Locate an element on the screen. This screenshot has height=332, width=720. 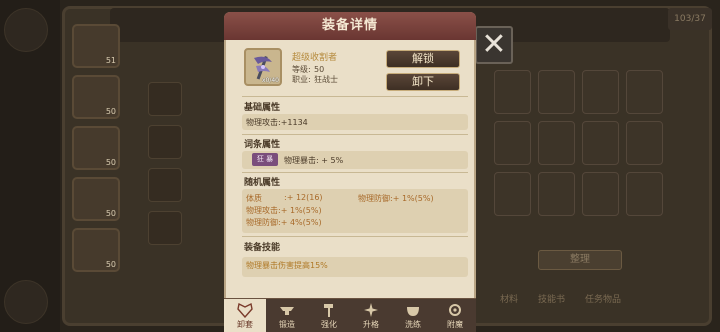
random-stat: 物理防御:+ 4%(5%) is located at coordinates (284, 222).